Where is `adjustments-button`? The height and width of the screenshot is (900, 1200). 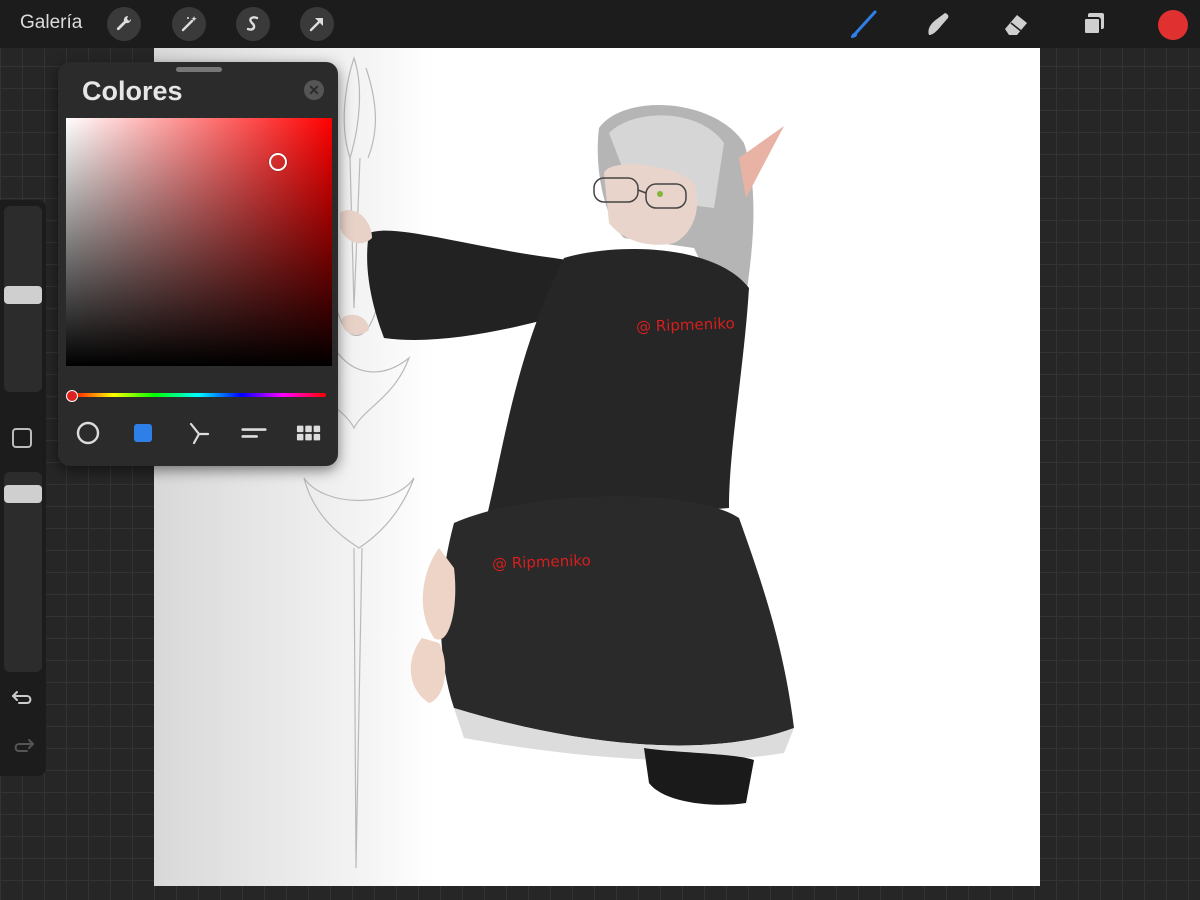
adjustments-button is located at coordinates (189, 24).